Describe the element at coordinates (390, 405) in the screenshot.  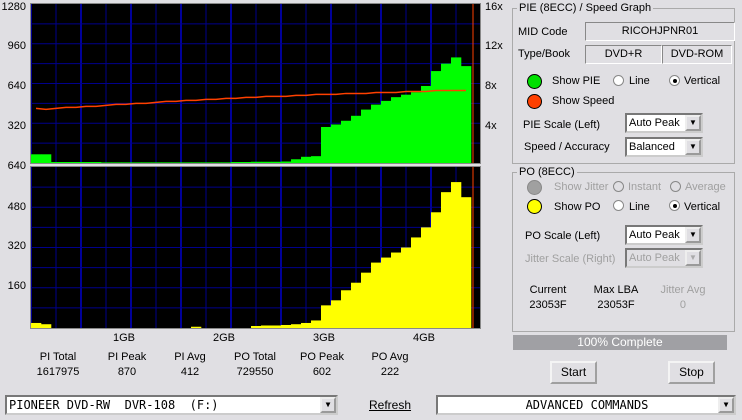
I see `refresh-button: Refresh` at that location.